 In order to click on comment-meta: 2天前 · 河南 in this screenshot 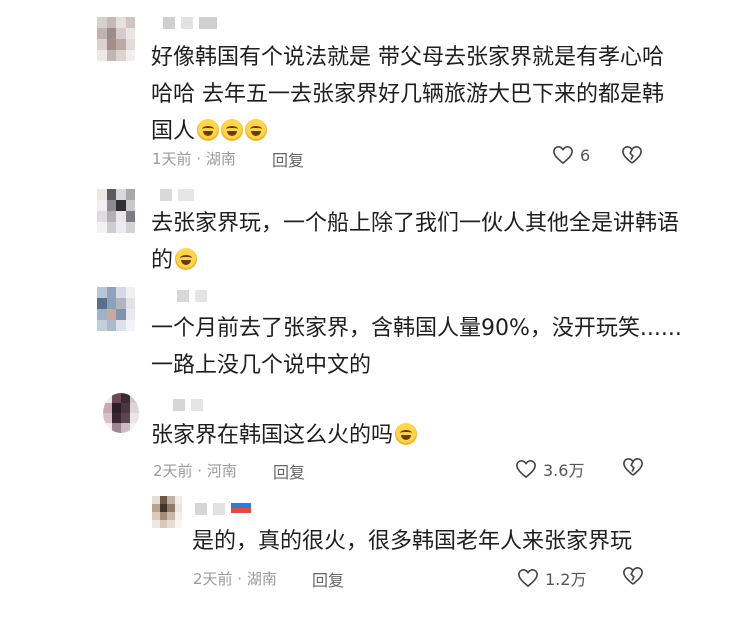, I will do `click(195, 471)`.